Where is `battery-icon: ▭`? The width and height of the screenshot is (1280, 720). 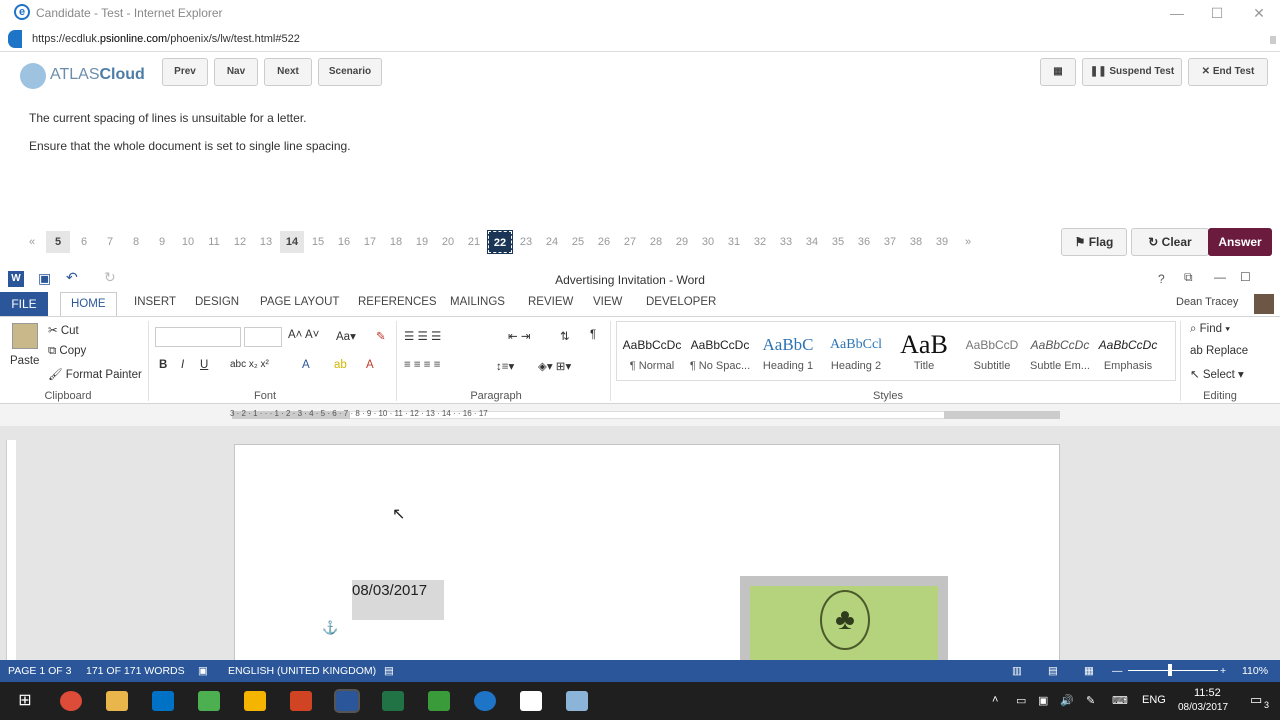
battery-icon: ▭ is located at coordinates (1021, 700).